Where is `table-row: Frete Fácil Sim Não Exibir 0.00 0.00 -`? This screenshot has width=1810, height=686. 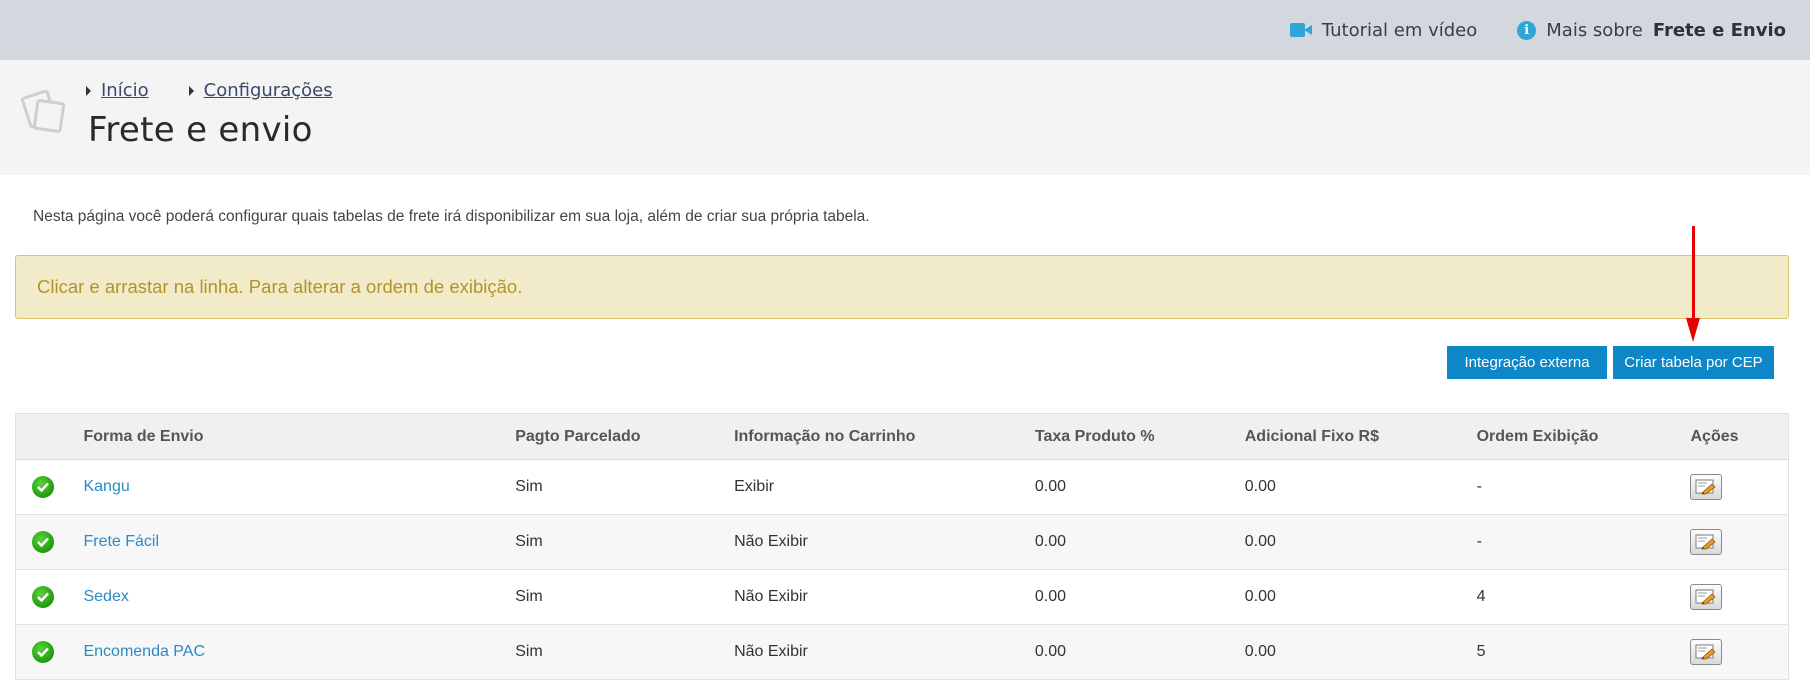
table-row: Frete Fácil Sim Não Exibir 0.00 0.00 - is located at coordinates (902, 542).